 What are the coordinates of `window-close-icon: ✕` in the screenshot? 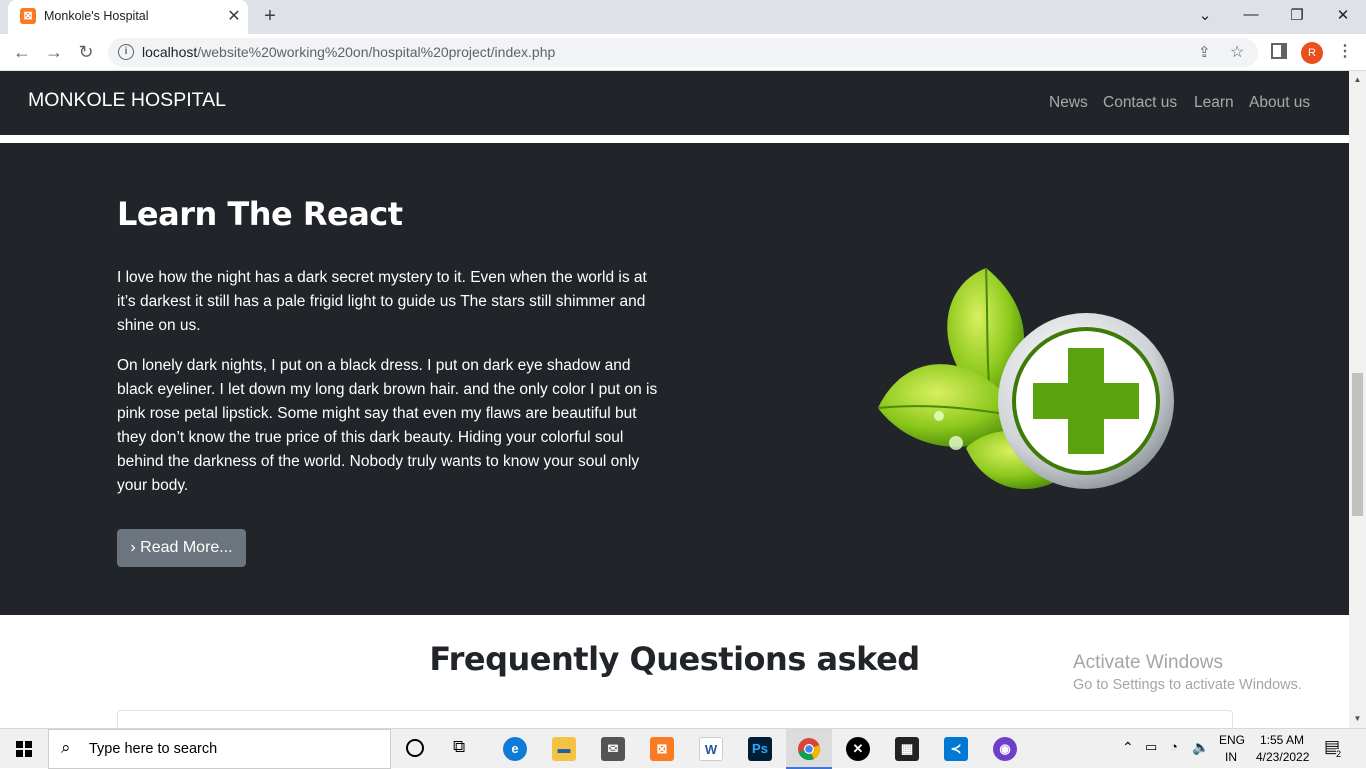 It's located at (1343, 15).